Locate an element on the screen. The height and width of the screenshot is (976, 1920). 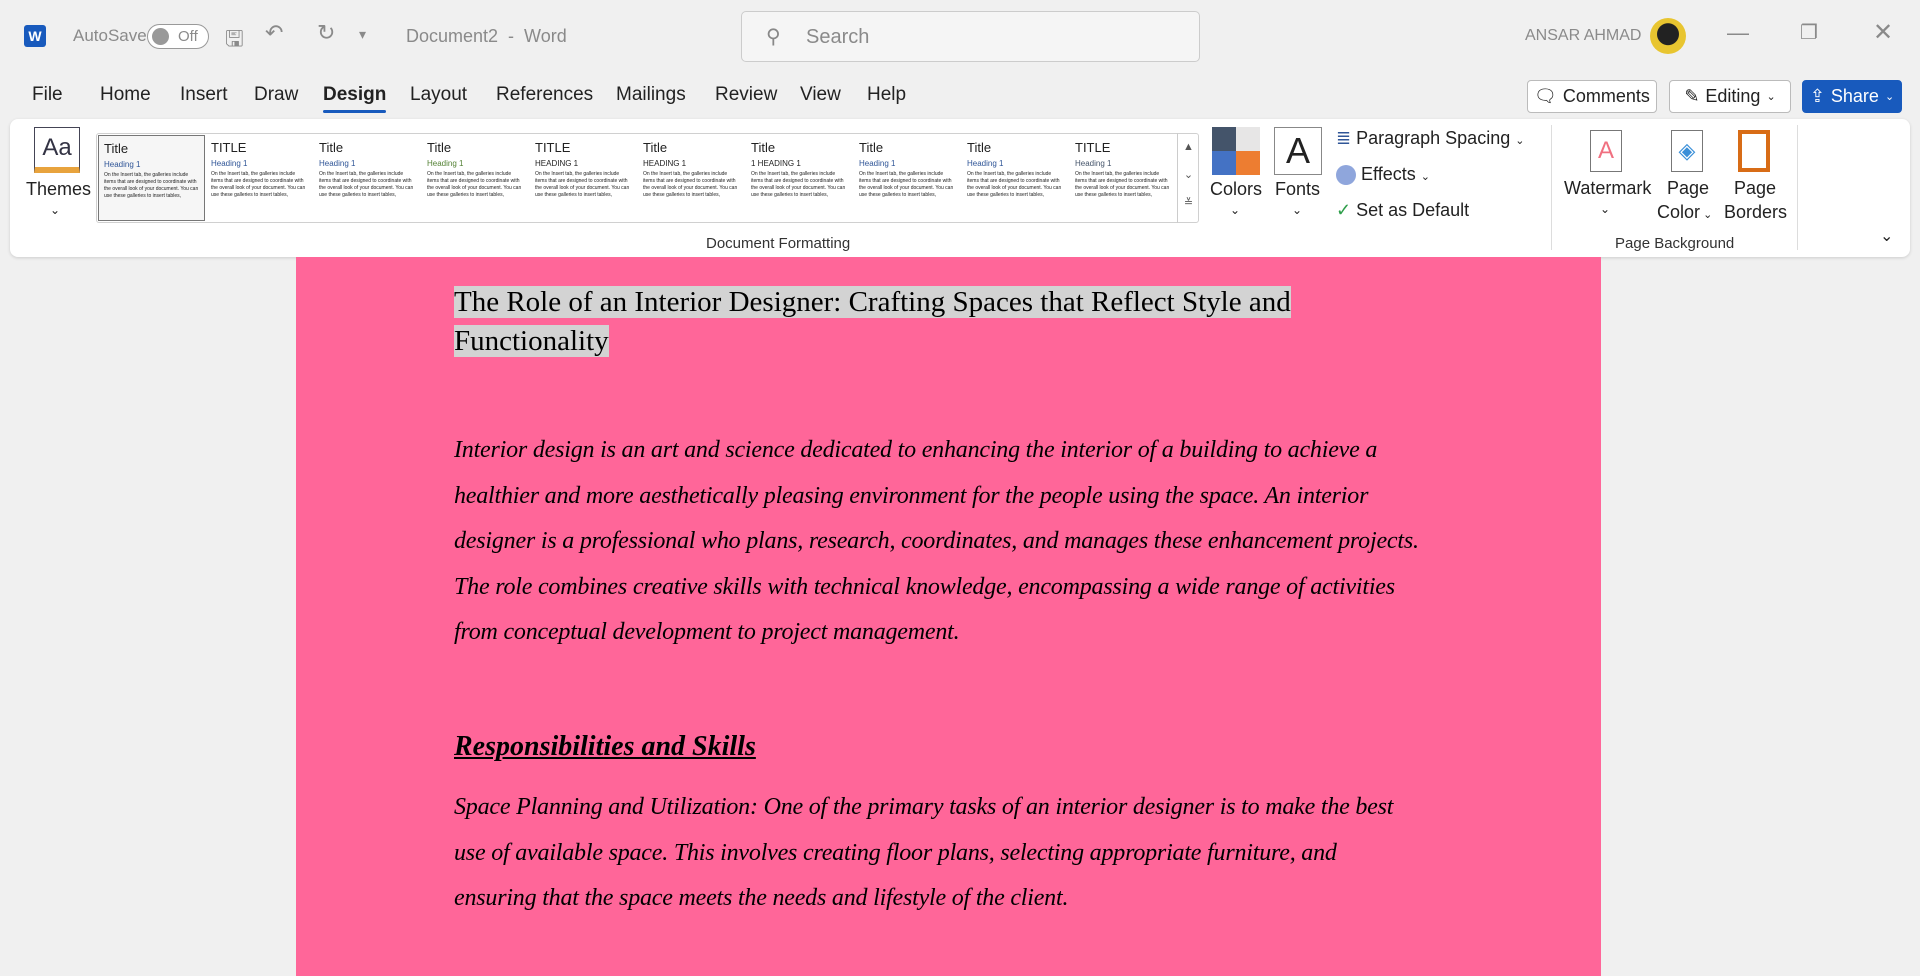
tab-design: Design is located at coordinates (355, 98).